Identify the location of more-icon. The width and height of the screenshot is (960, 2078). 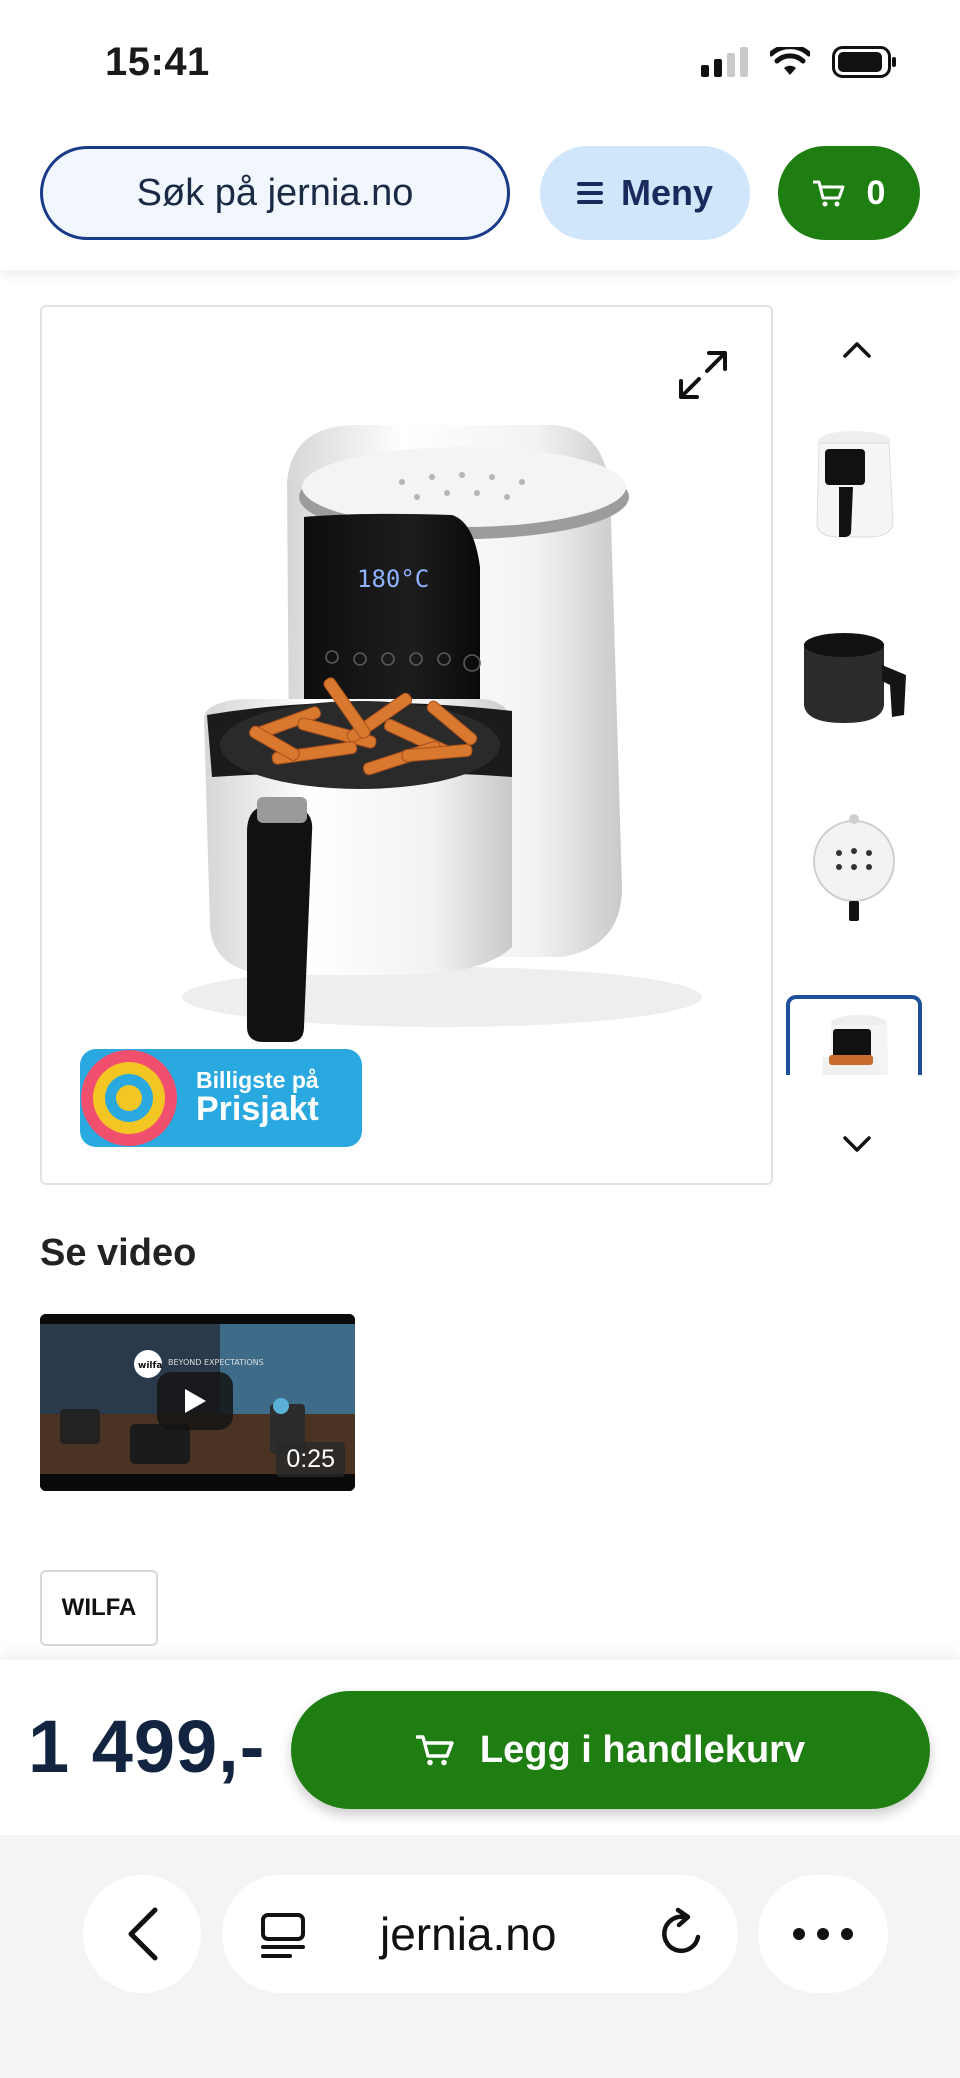
(823, 1934).